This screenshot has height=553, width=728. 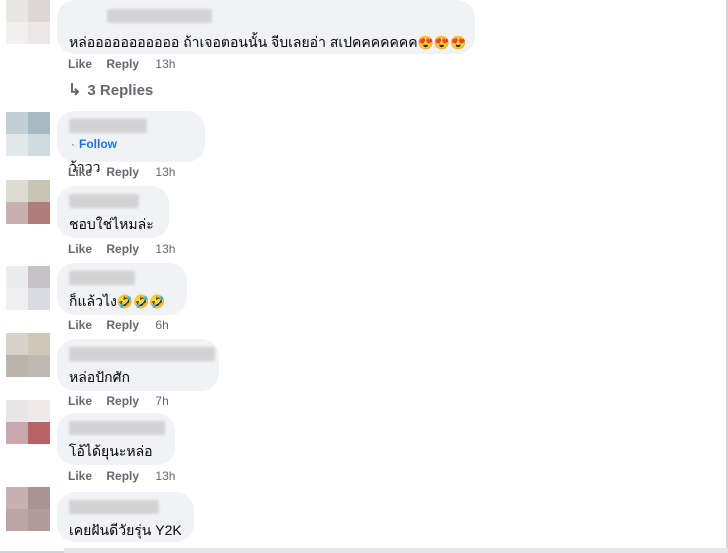 What do you see at coordinates (75, 90) in the screenshot?
I see `reply-arrow-icon: ↳` at bounding box center [75, 90].